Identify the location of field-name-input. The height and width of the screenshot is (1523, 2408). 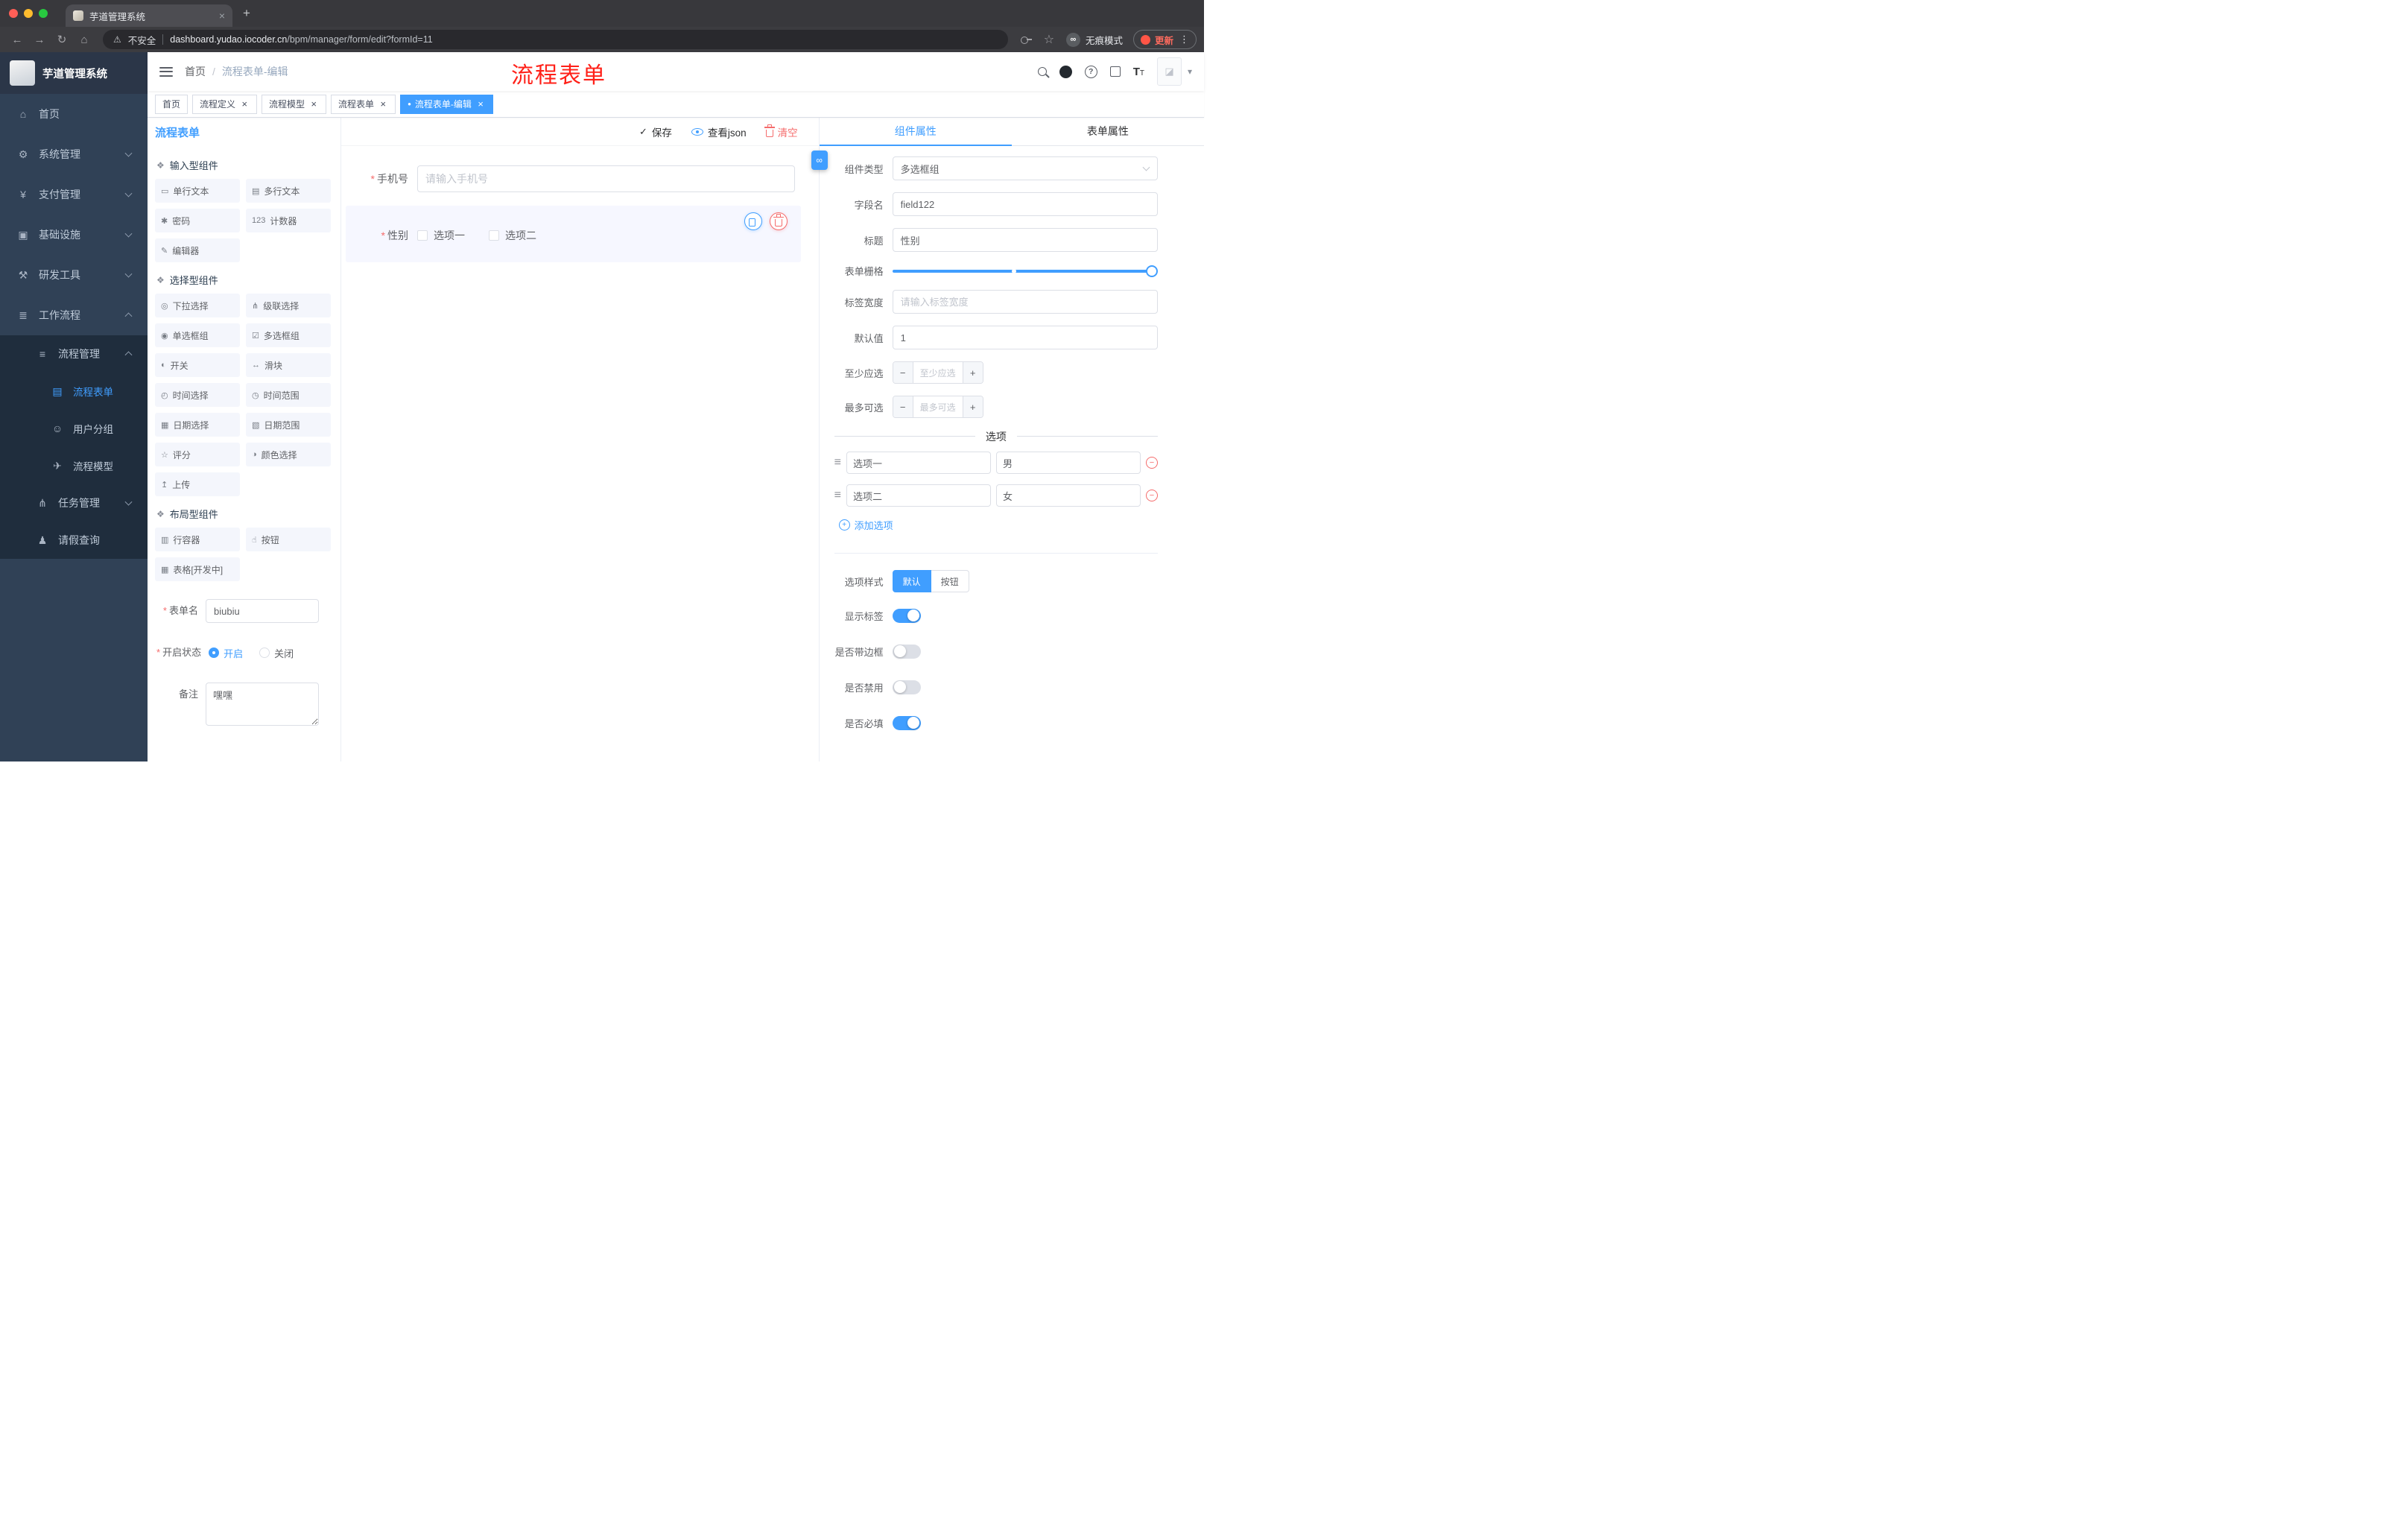
(1025, 204).